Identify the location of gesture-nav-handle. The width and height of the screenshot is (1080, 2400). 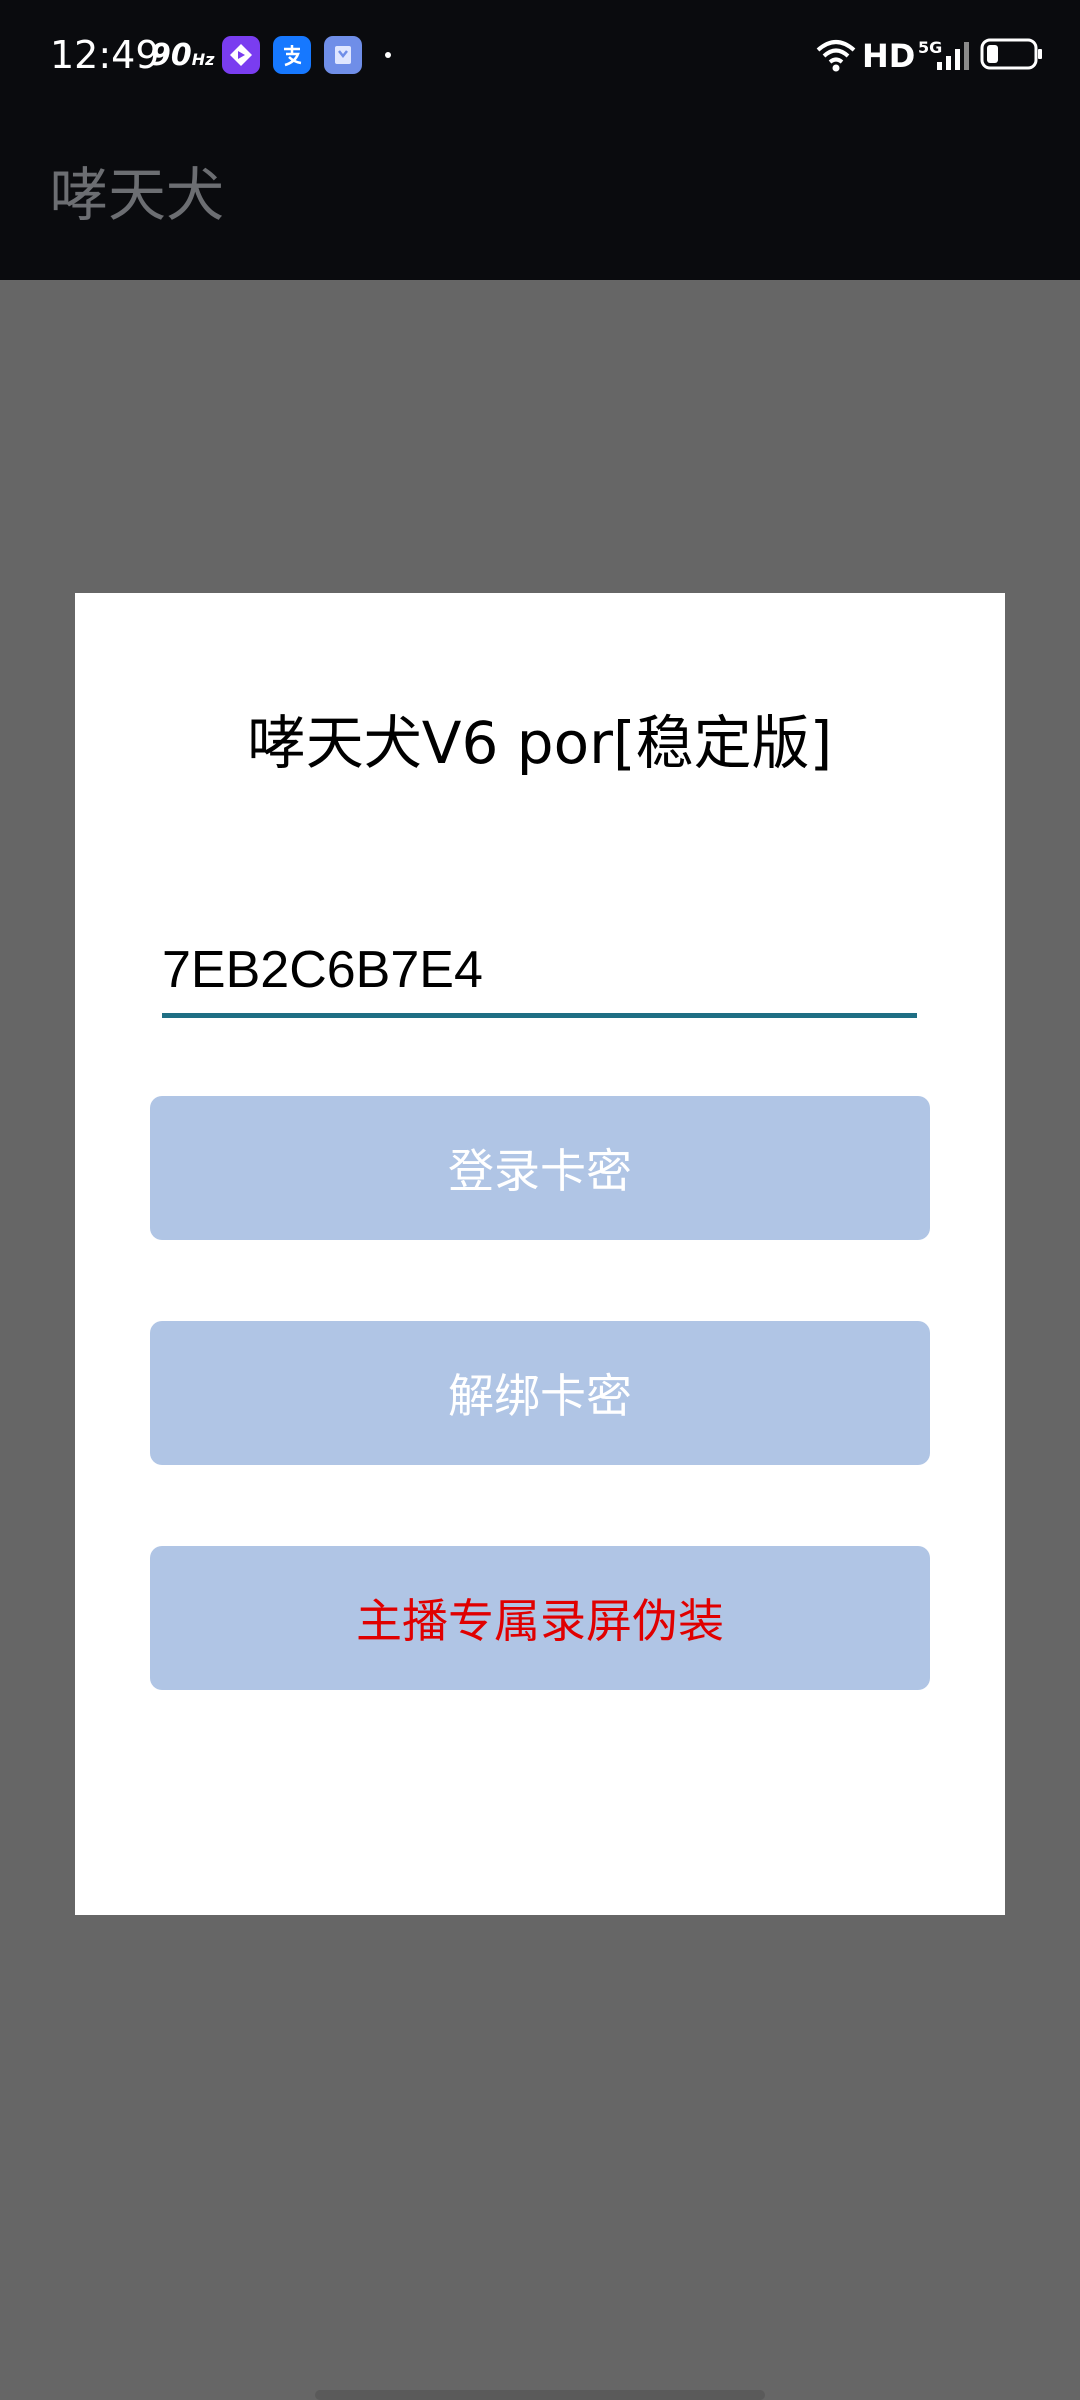
(540, 2395).